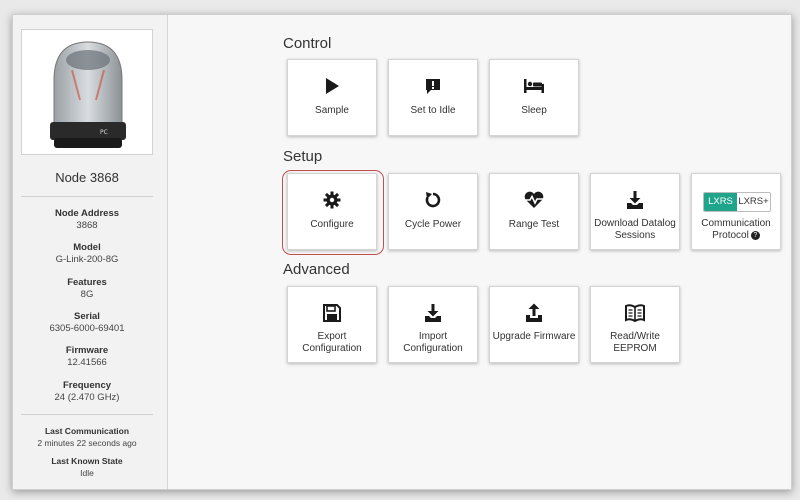 This screenshot has height=500, width=800. I want to click on info-label: Last Known State, so click(87, 461).